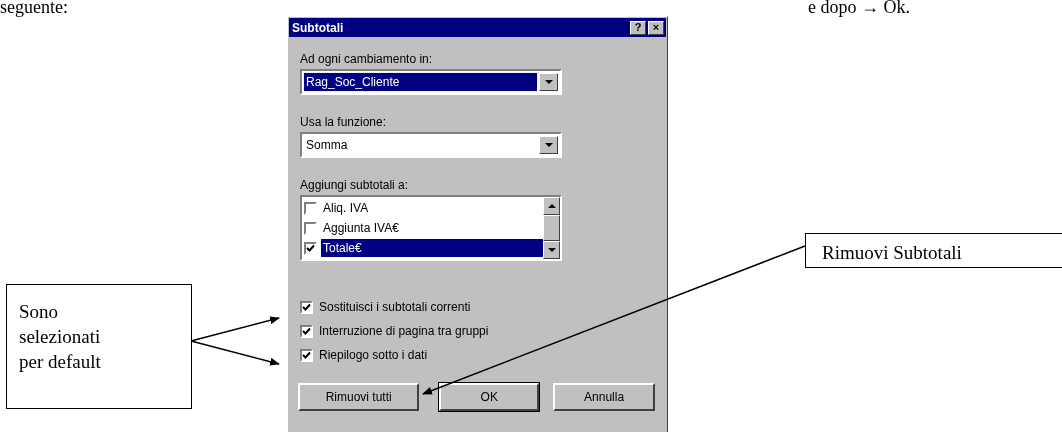 This screenshot has height=432, width=1062. What do you see at coordinates (489, 397) in the screenshot?
I see `dialog-button: OK` at bounding box center [489, 397].